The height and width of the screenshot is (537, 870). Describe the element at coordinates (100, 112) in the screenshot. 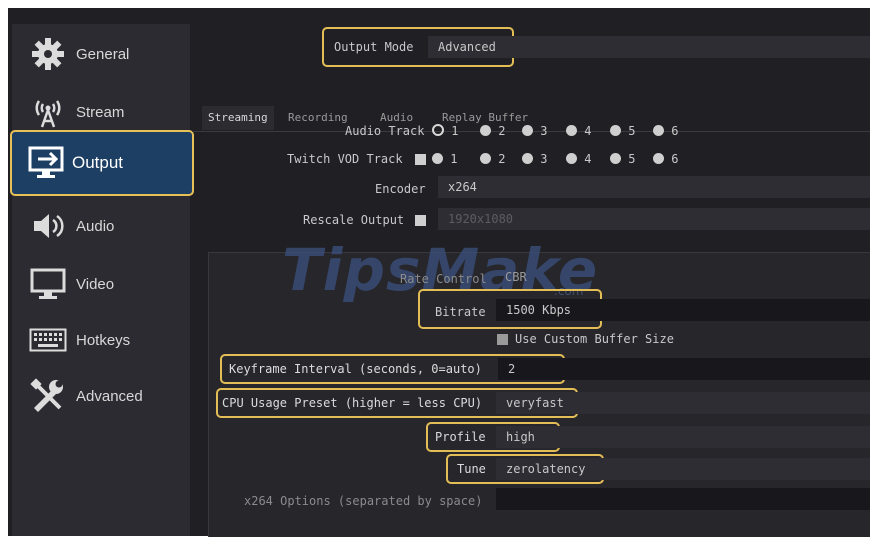

I see `sidebar-item-label: Stream` at that location.